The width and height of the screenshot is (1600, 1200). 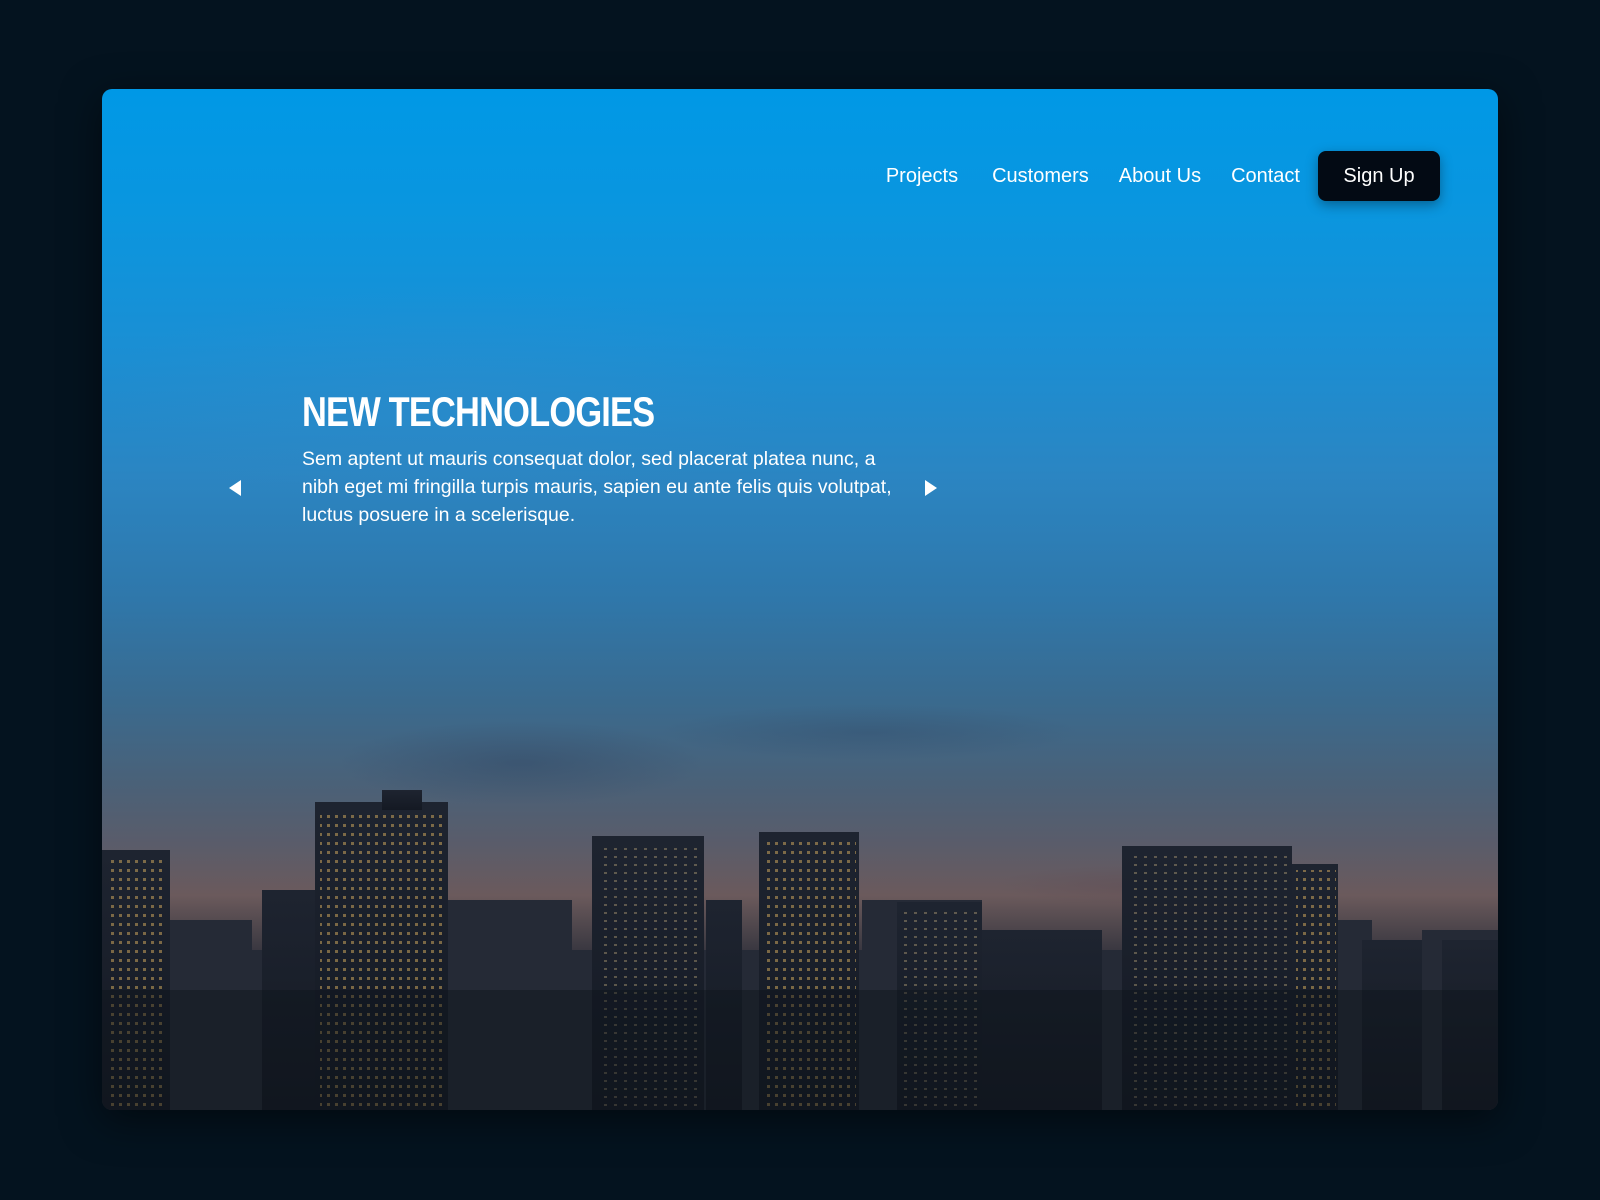 What do you see at coordinates (930, 488) in the screenshot?
I see `arrow-right-icon` at bounding box center [930, 488].